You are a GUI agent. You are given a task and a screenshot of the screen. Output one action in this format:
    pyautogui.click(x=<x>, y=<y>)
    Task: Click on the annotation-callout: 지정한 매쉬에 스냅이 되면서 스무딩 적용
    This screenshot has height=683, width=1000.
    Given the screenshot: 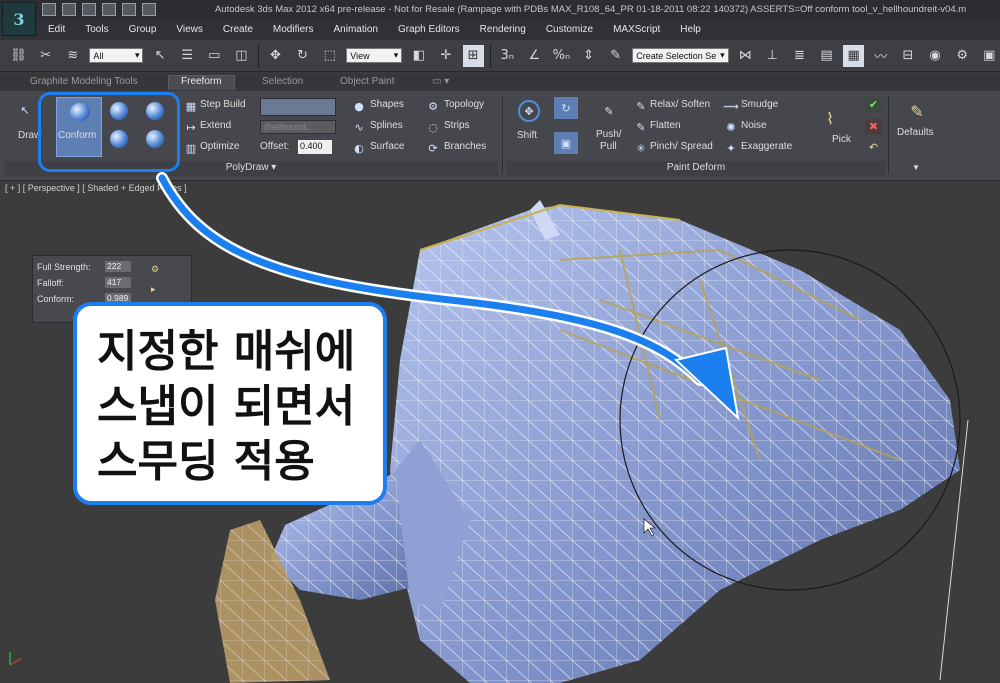 What is the action you would take?
    pyautogui.click(x=230, y=403)
    